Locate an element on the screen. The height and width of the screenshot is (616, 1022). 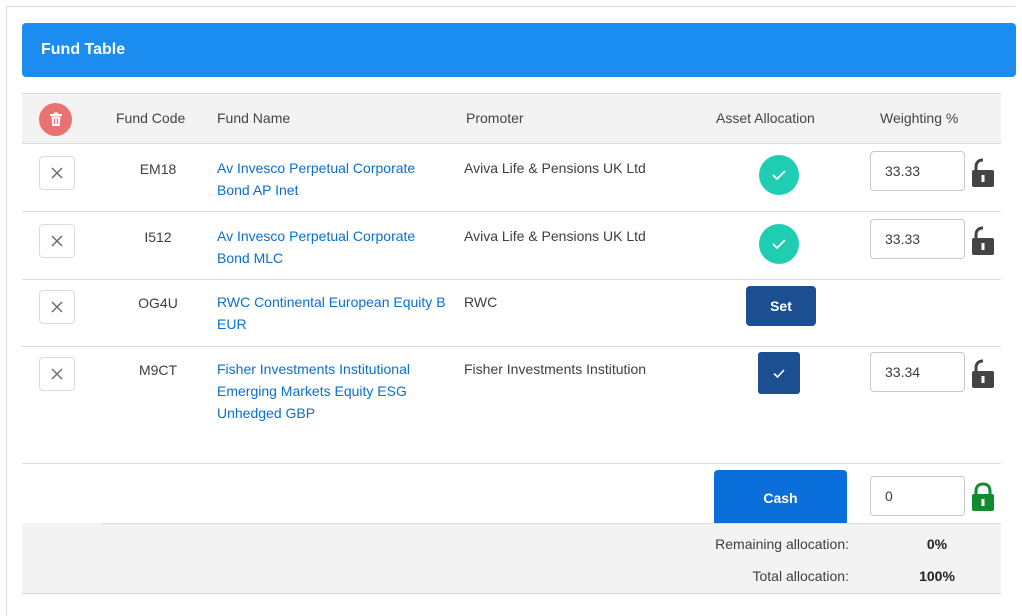
delete-all-button is located at coordinates (55, 119).